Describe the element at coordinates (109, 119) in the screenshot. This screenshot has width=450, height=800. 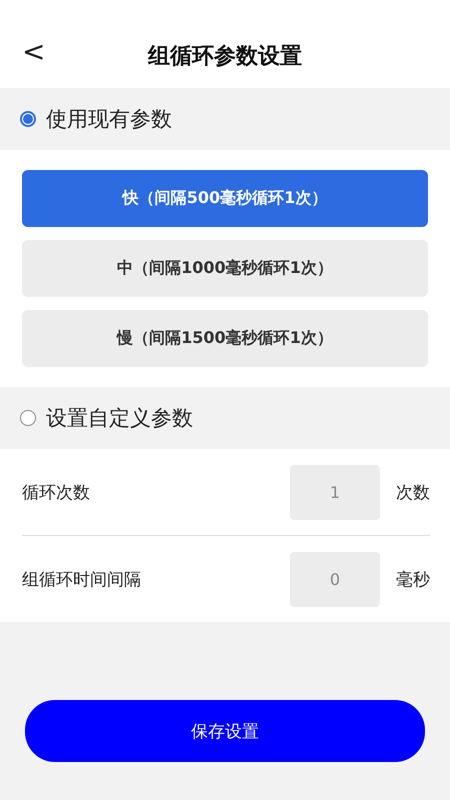
I see `radio-label: 使用现有参数` at that location.